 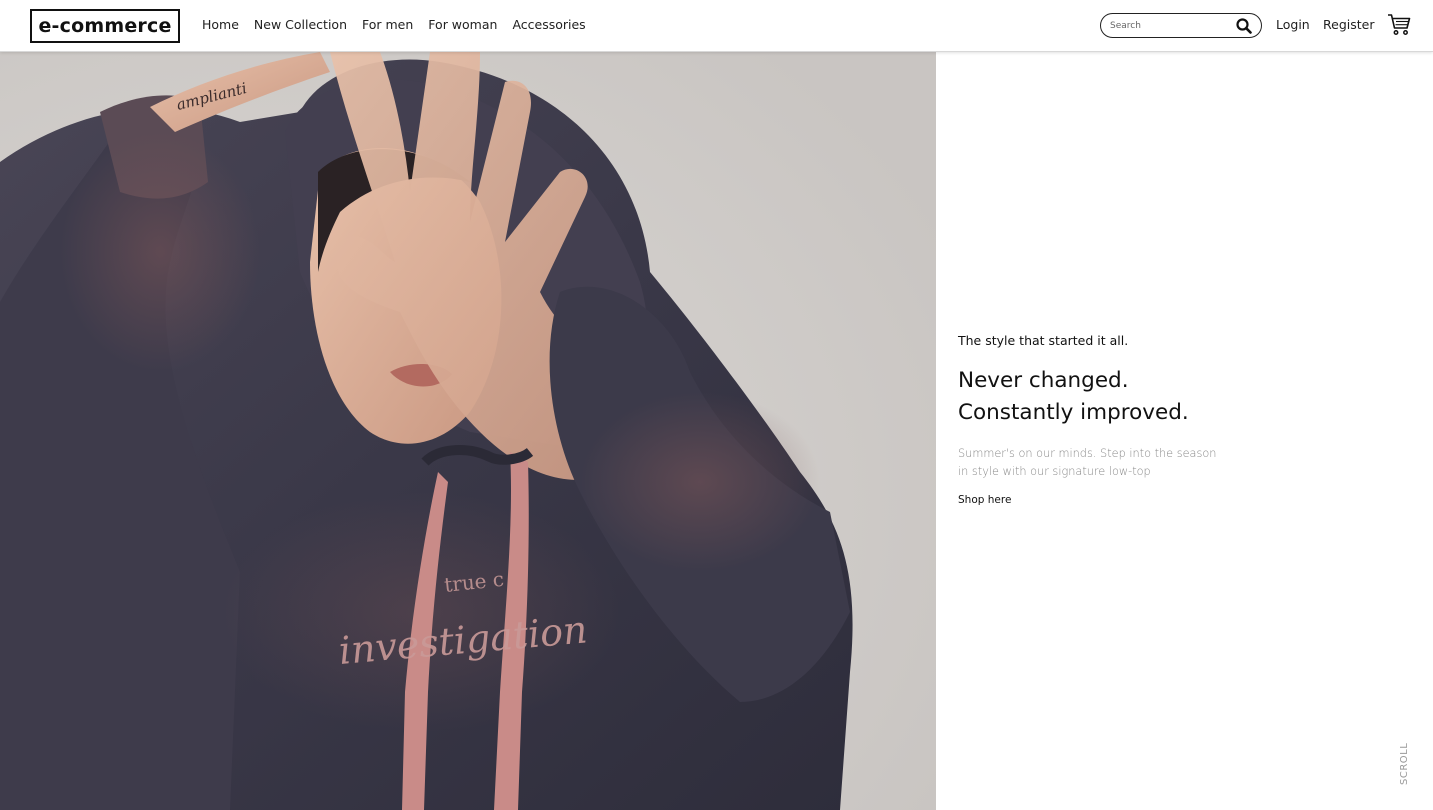 I want to click on nav-home: Home, so click(x=220, y=24).